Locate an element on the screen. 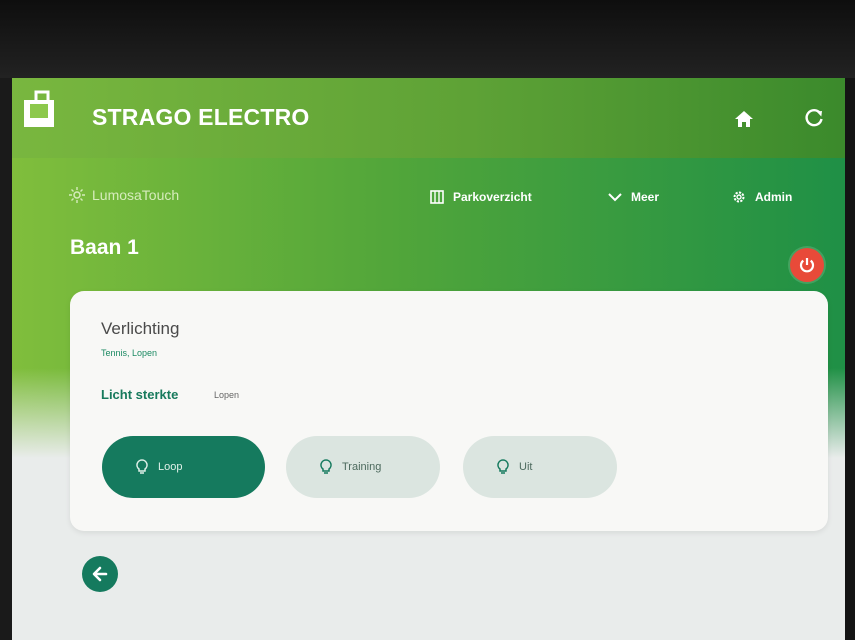  app-logo-icon is located at coordinates (39, 109).